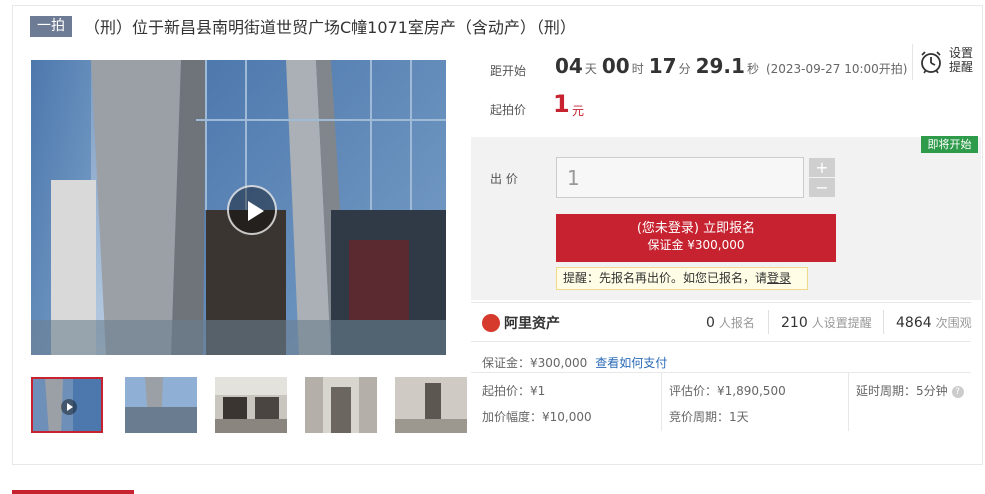  Describe the element at coordinates (822, 167) in the screenshot. I see `increase-bid-button: +` at that location.